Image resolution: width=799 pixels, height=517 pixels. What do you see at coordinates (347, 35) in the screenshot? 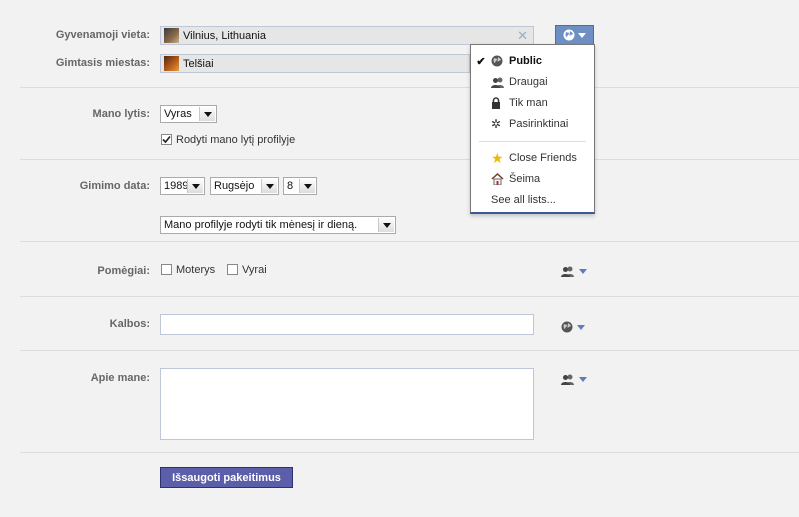
I see `residence-field: Vilnius, Lithuania ✕` at bounding box center [347, 35].